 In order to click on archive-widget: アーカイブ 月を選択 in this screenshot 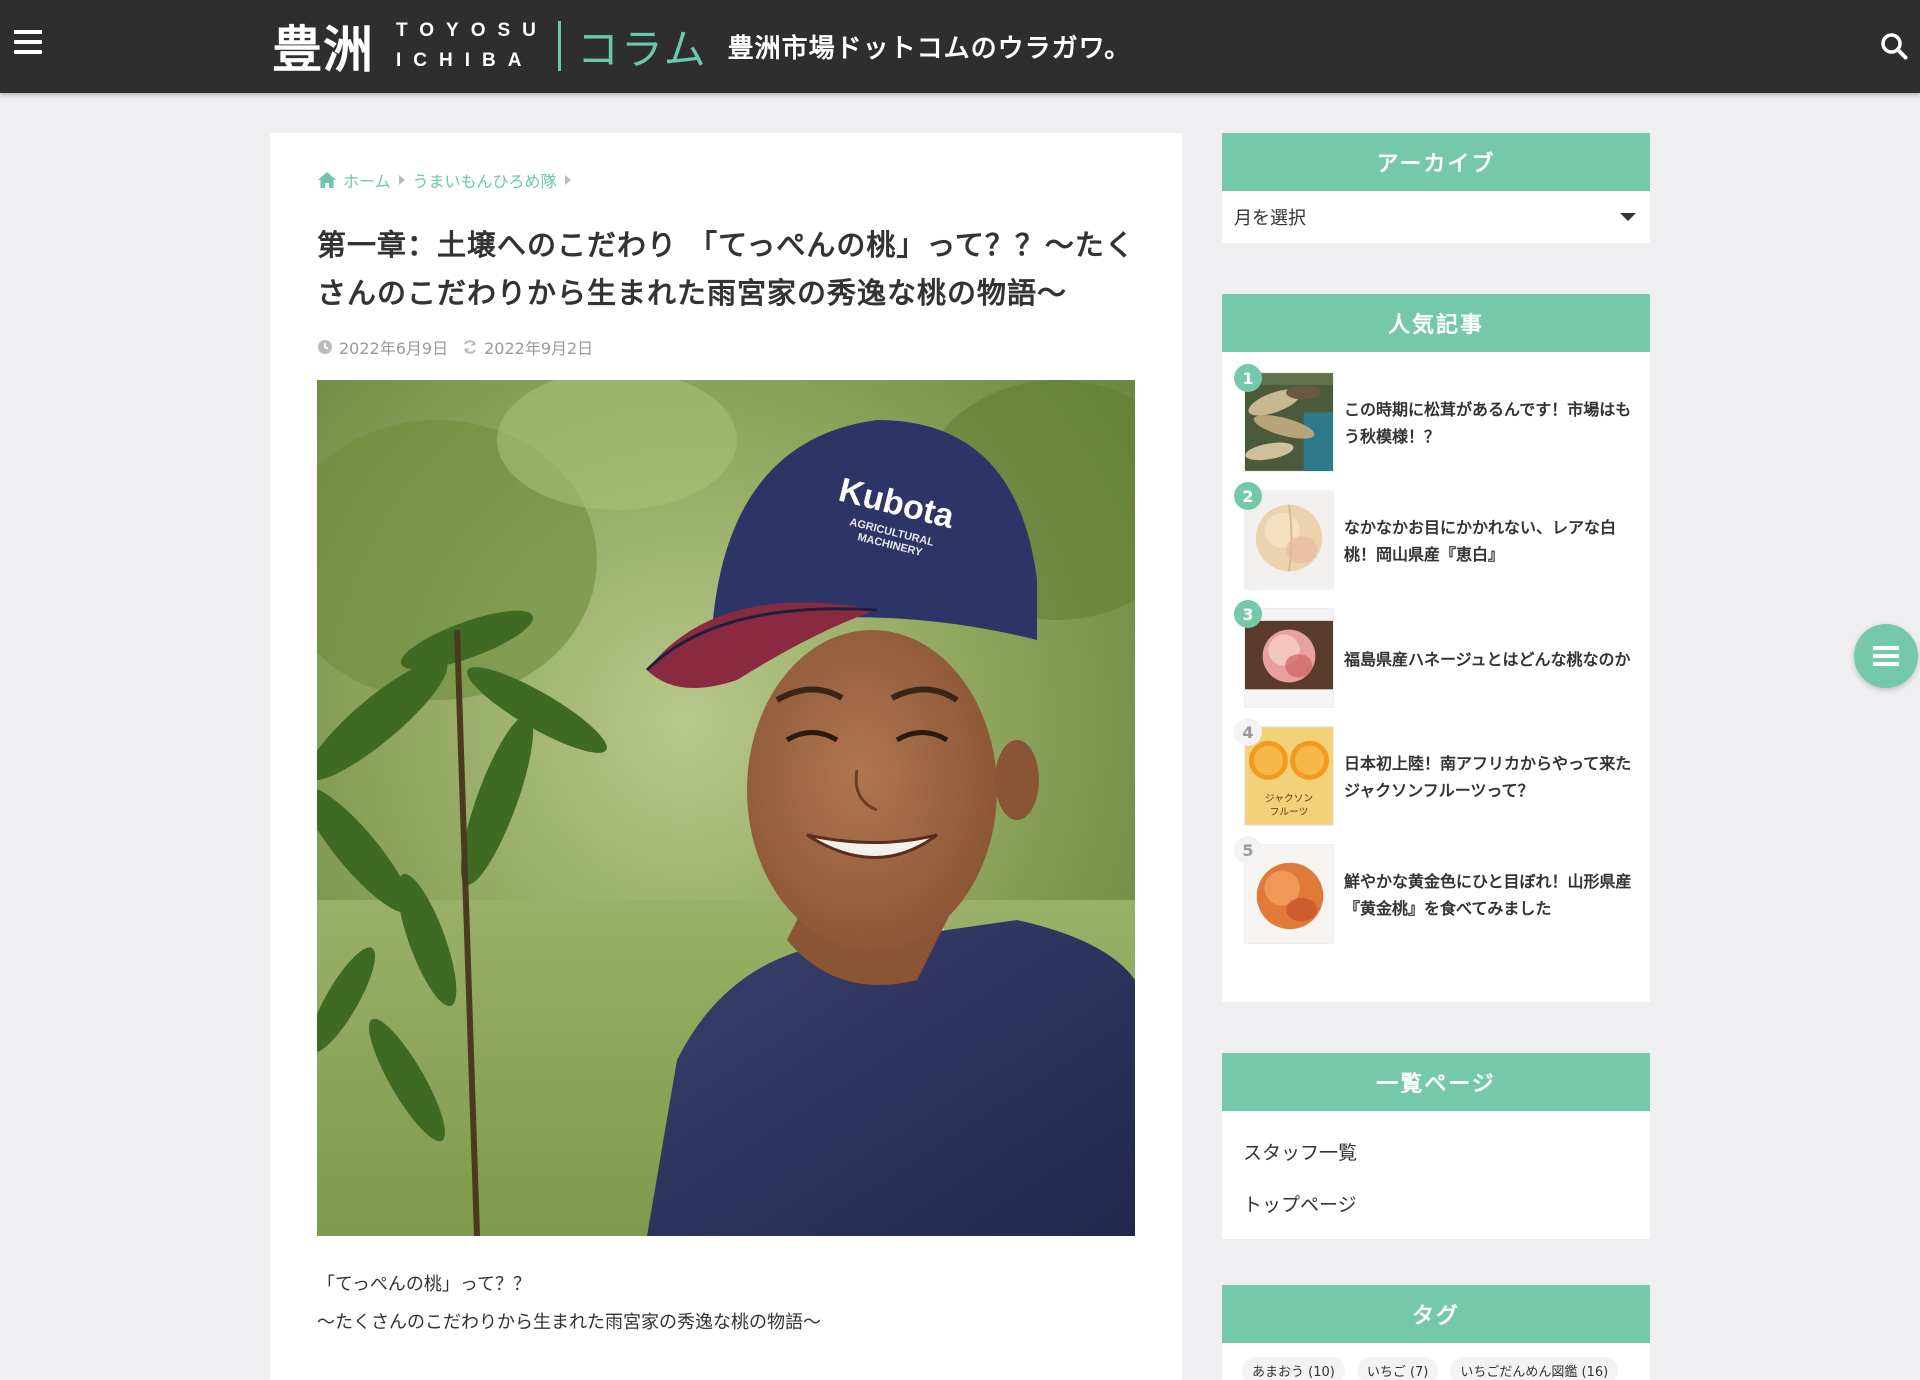, I will do `click(1436, 188)`.